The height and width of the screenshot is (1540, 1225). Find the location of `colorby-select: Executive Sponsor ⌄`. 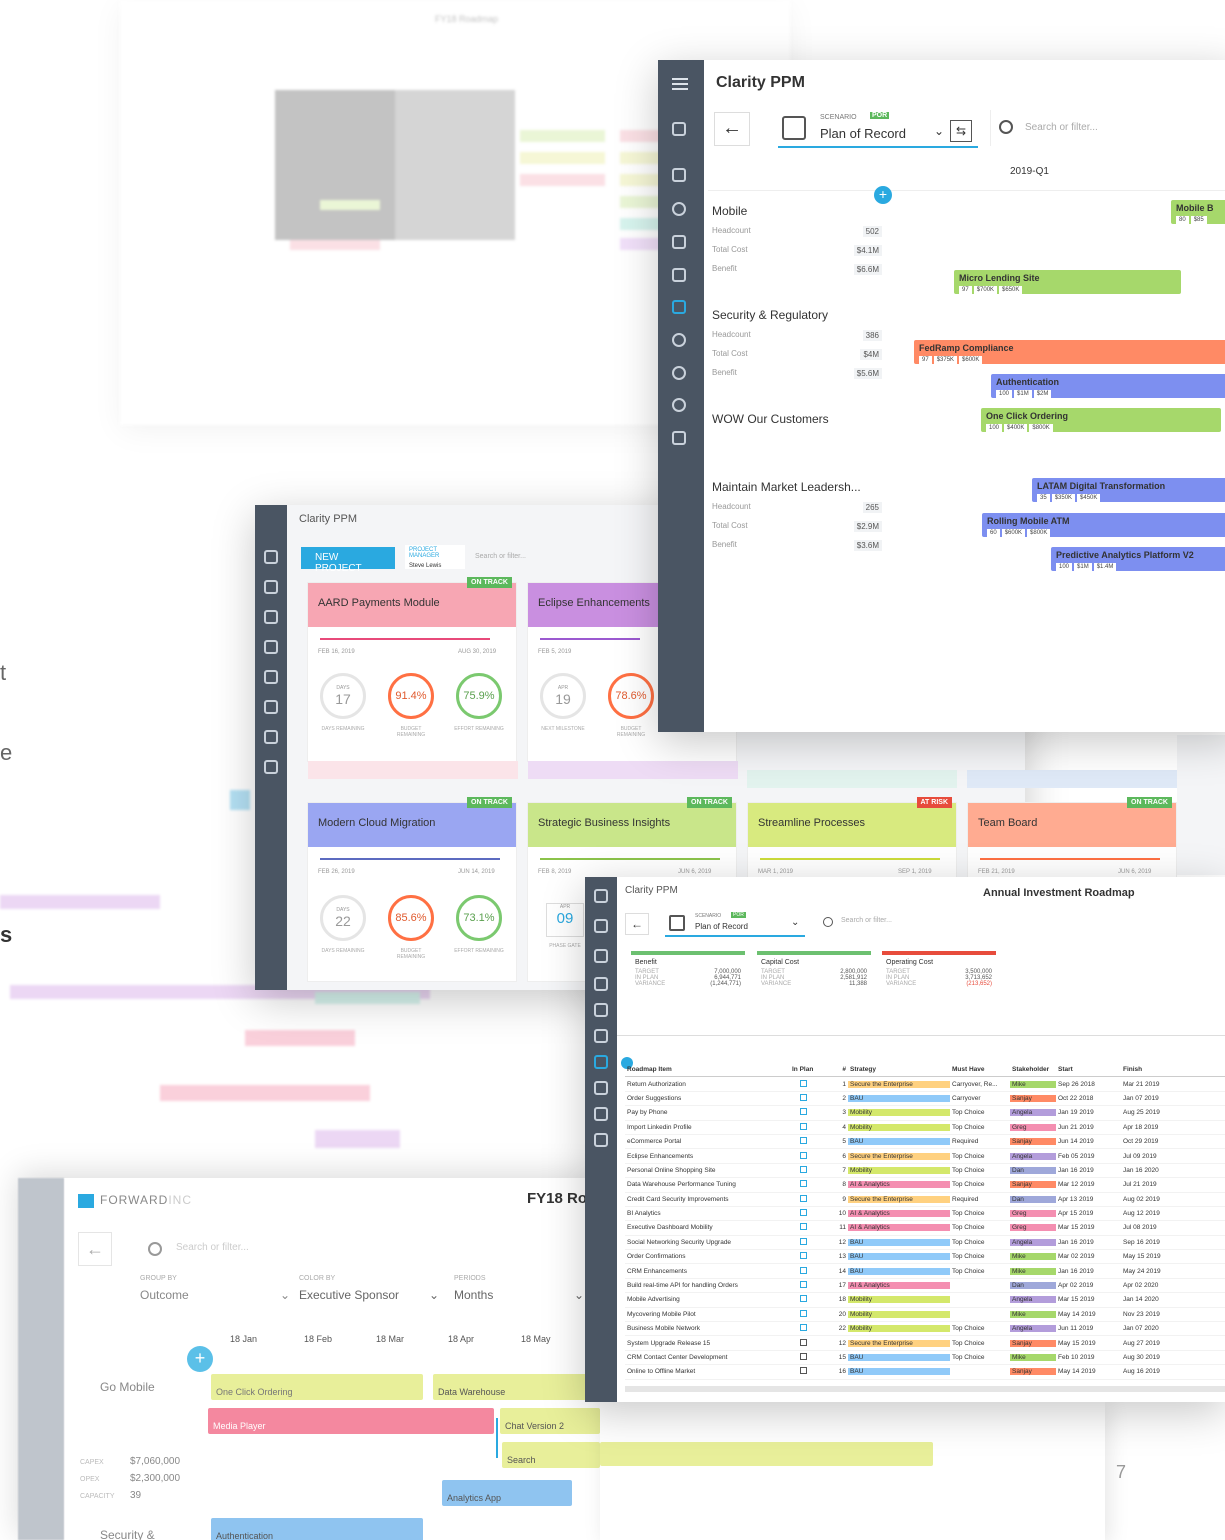

colorby-select: Executive Sponsor ⌄ is located at coordinates (369, 1295).